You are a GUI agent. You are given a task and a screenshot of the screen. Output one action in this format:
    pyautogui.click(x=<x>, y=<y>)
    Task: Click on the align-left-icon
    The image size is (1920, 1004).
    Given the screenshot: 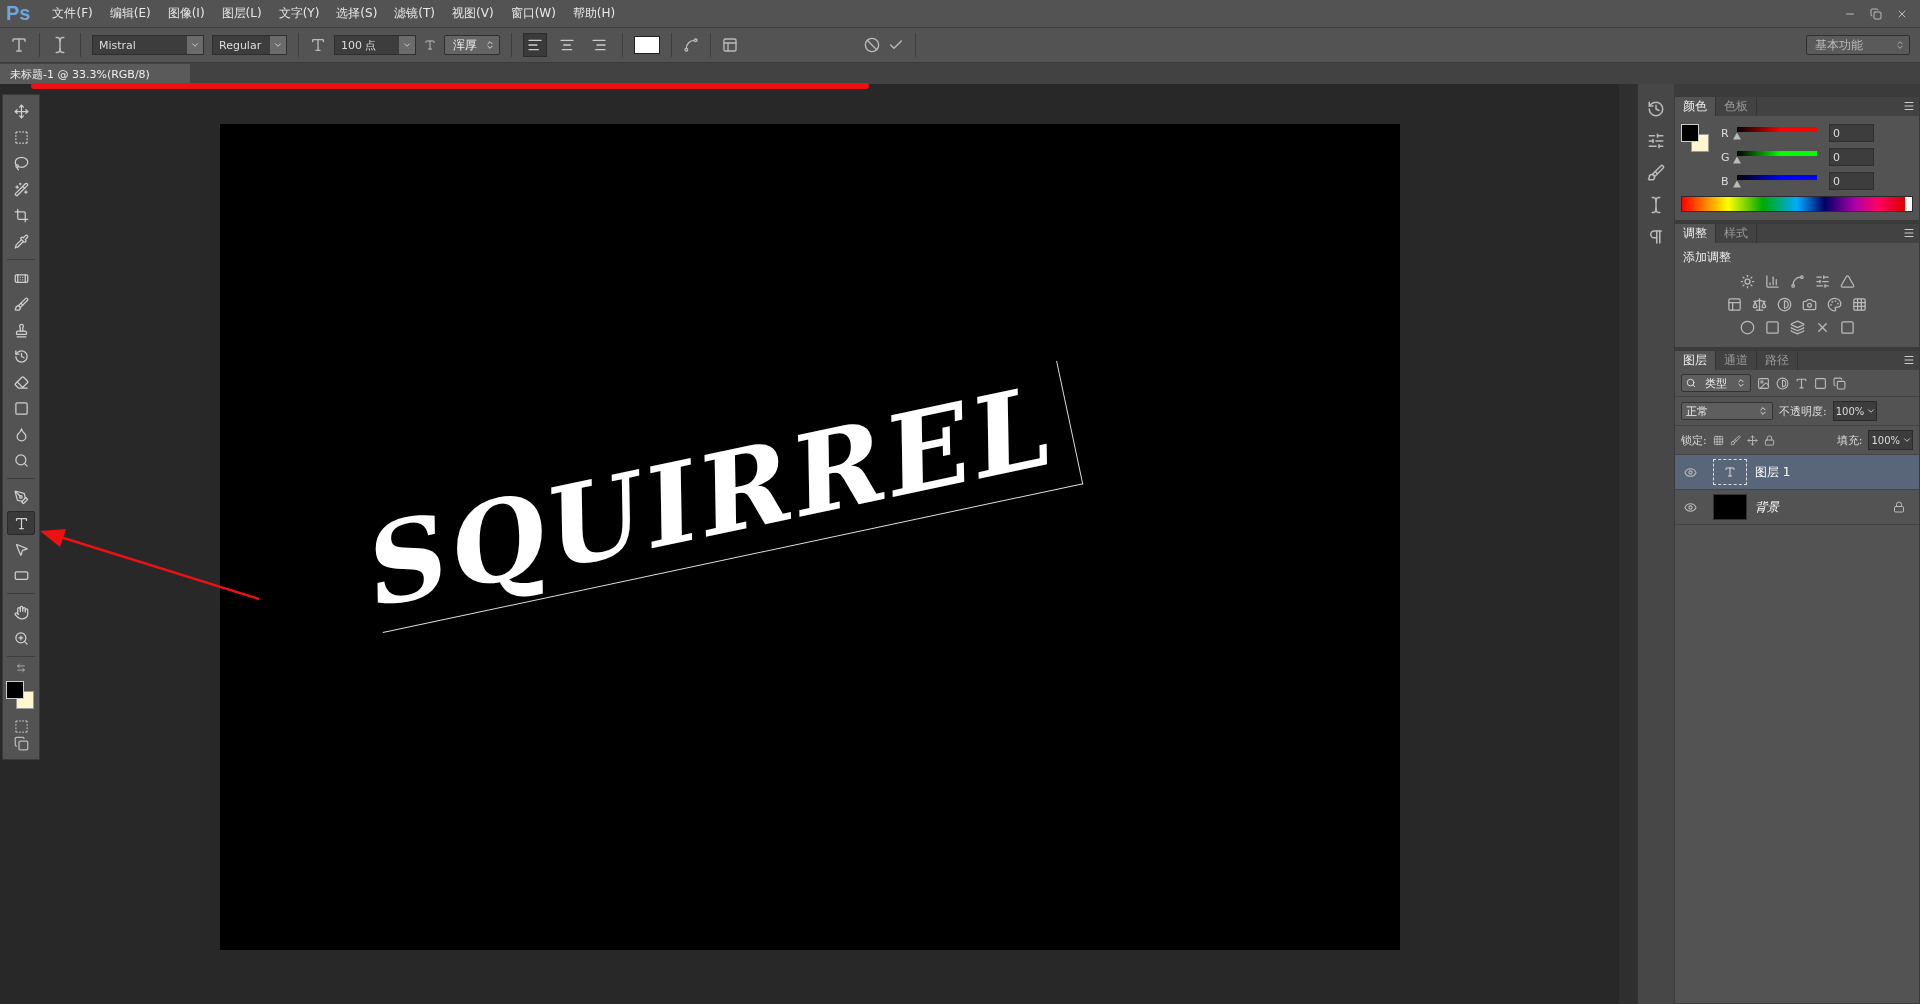 What is the action you would take?
    pyautogui.click(x=535, y=45)
    